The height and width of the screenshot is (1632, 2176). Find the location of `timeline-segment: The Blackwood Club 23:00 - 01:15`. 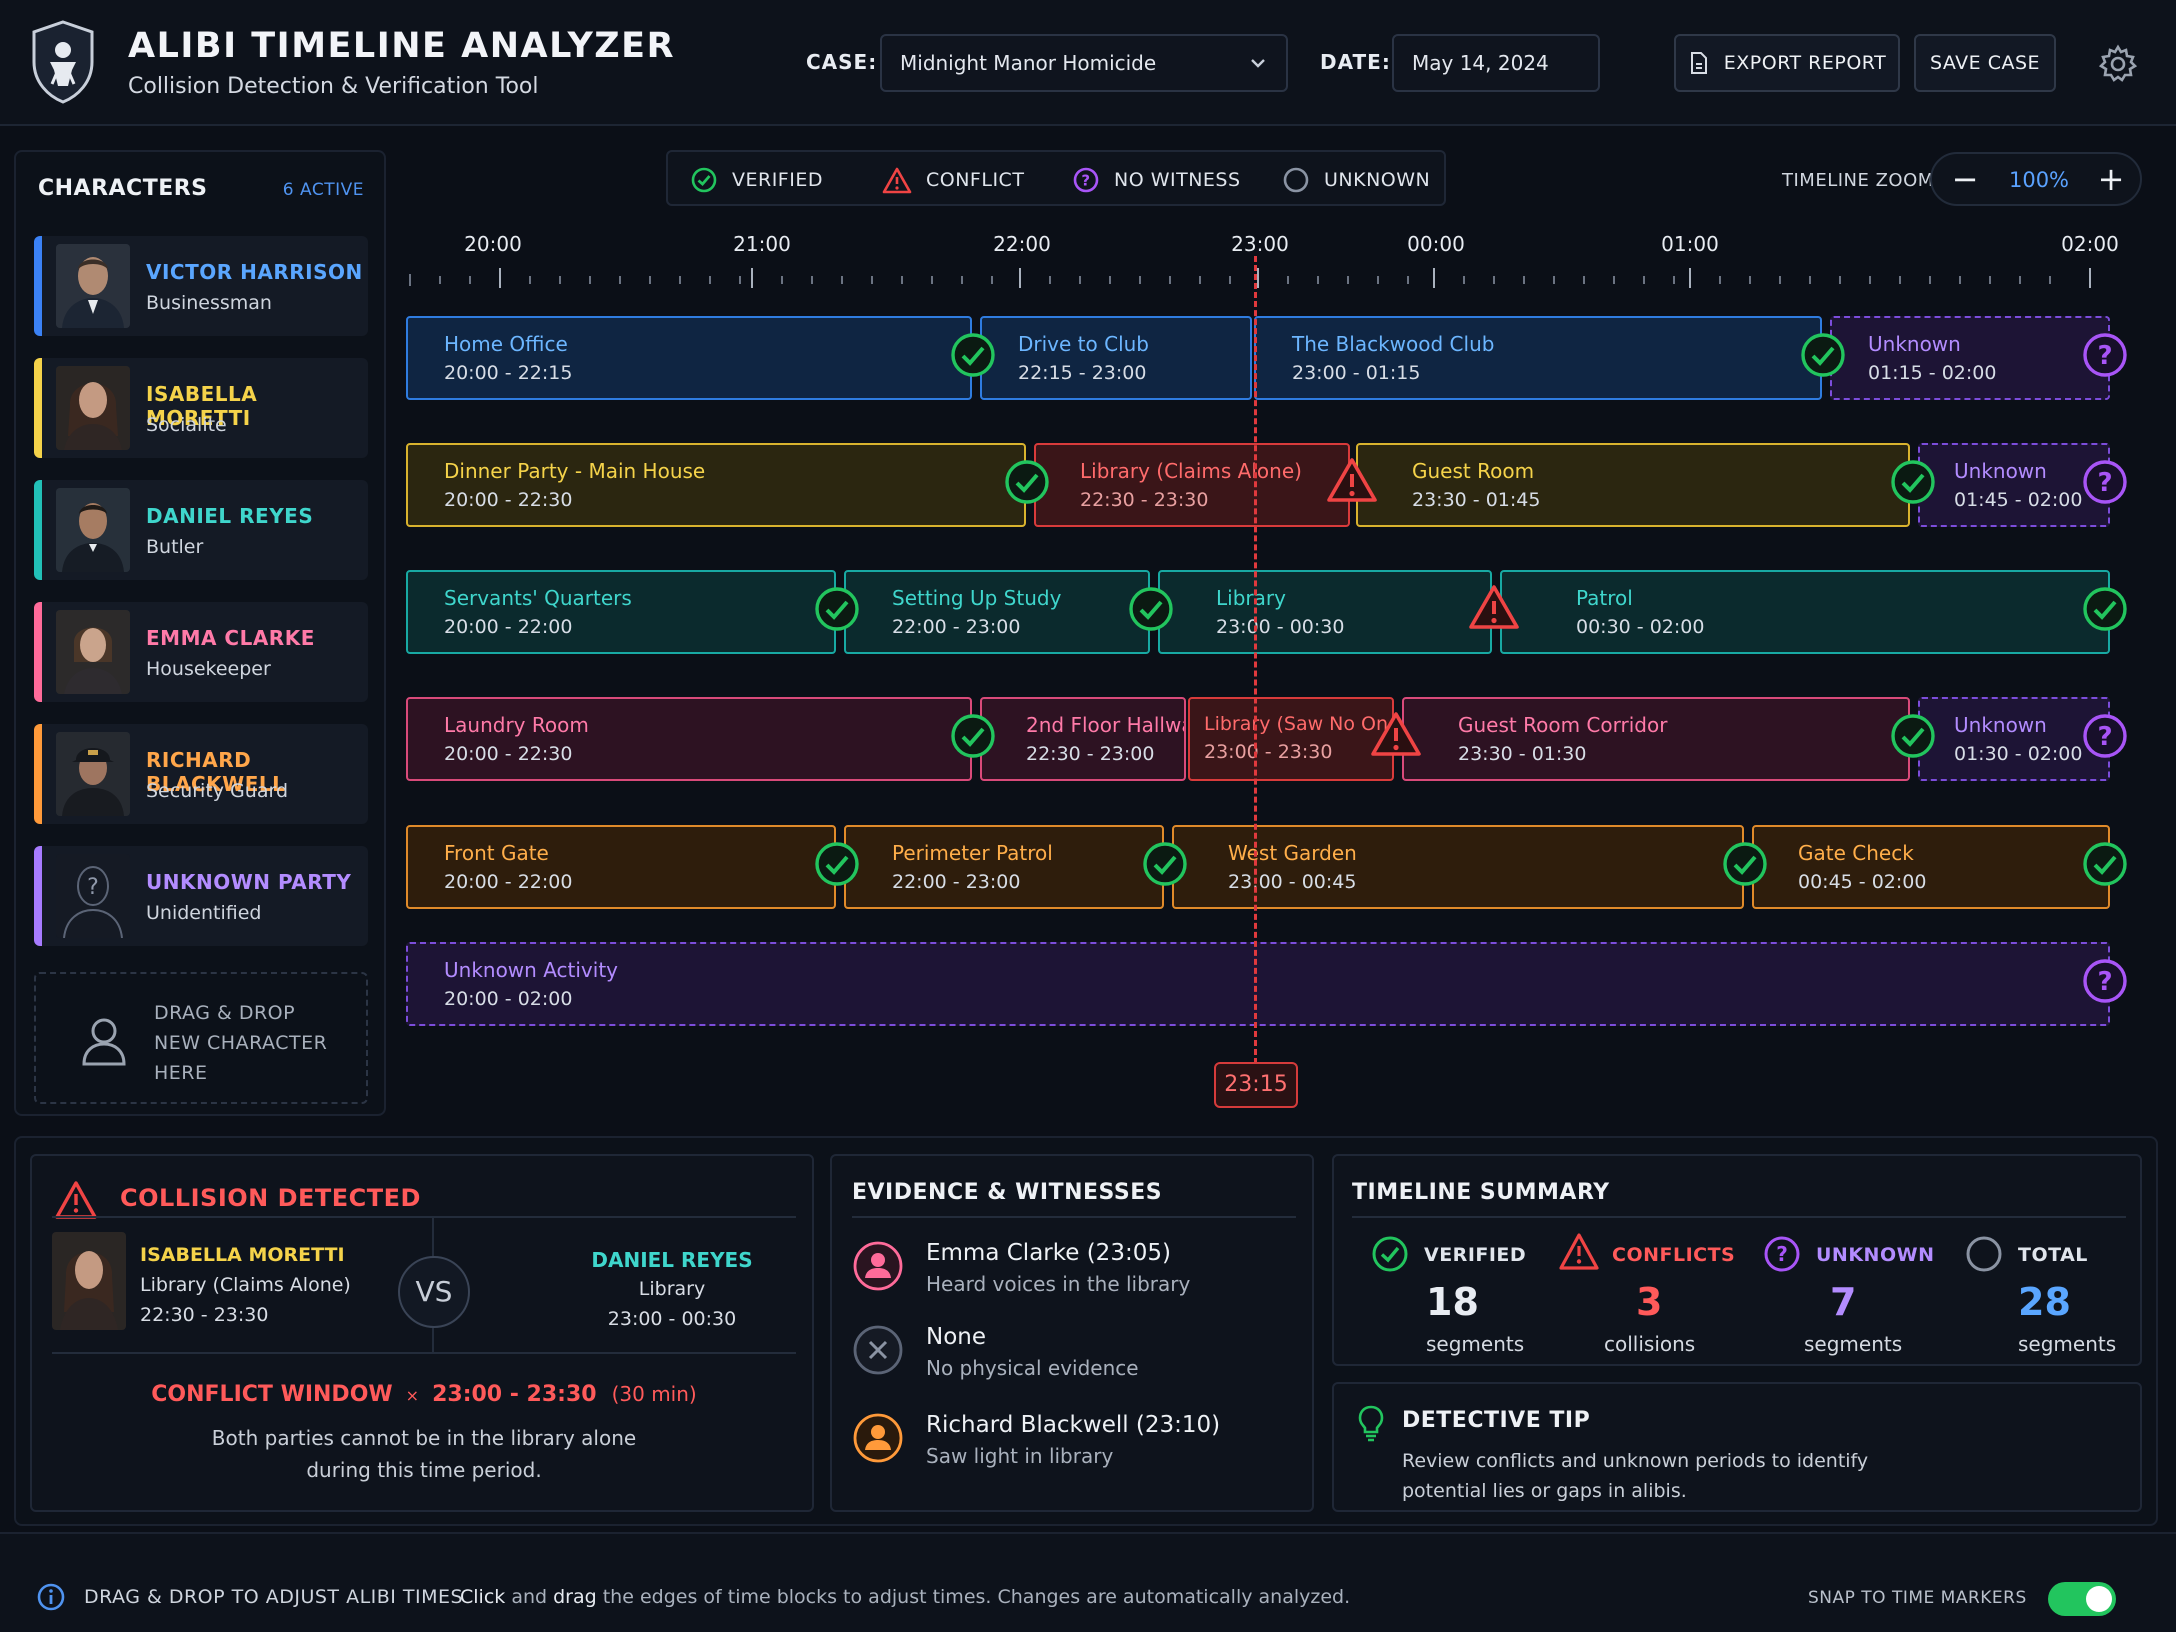

timeline-segment: The Blackwood Club 23:00 - 01:15 is located at coordinates (1538, 358).